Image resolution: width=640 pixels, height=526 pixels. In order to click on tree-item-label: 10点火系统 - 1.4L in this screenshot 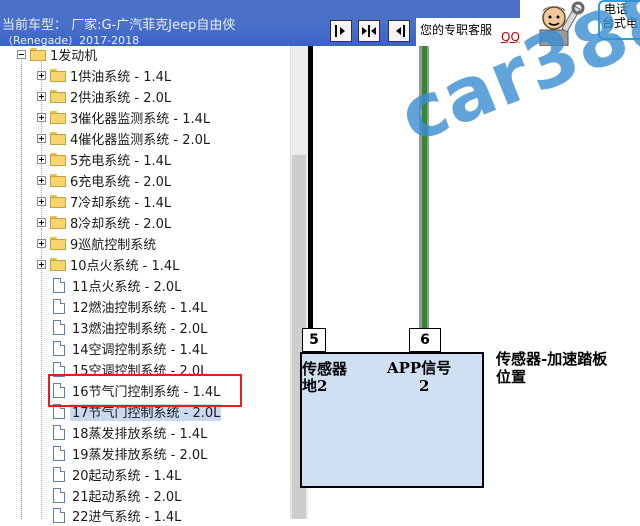, I will do `click(125, 266)`.